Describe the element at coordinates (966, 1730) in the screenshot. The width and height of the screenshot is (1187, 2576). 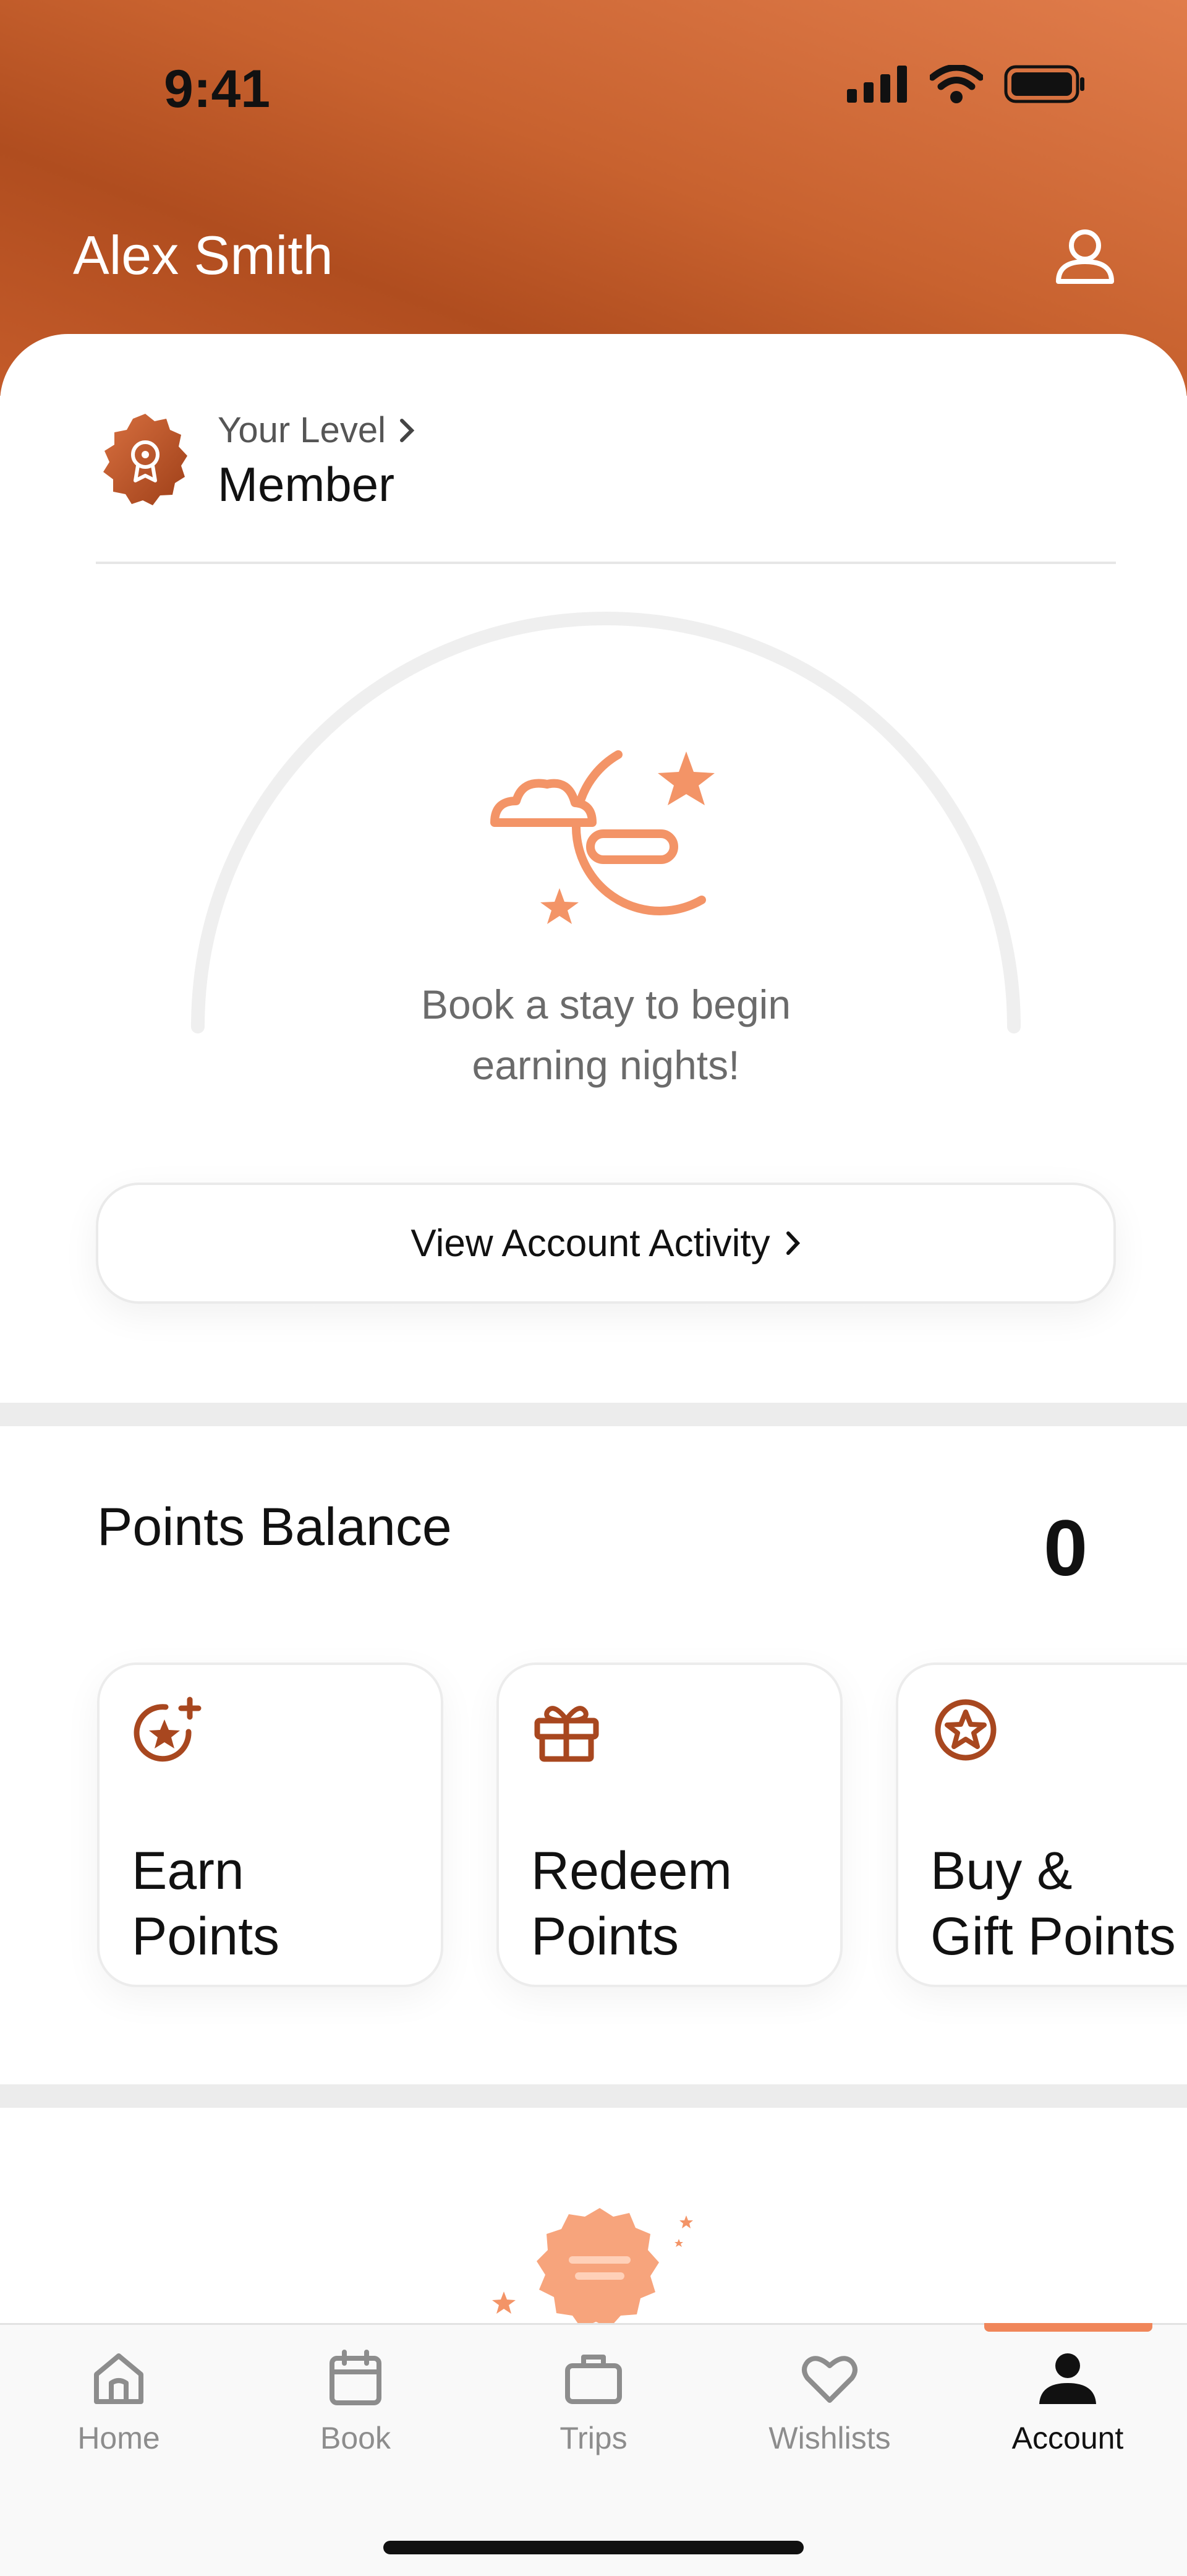
I see `star-circle-icon` at that location.